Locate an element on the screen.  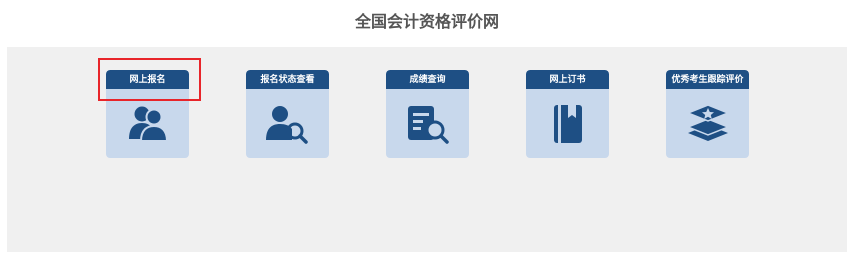
star-stack-icon is located at coordinates (707, 124).